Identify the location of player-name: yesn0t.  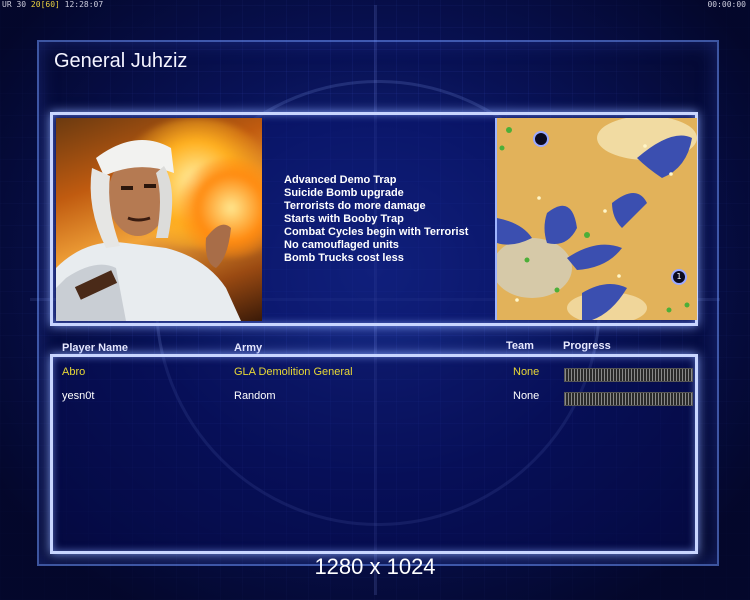
(78, 396).